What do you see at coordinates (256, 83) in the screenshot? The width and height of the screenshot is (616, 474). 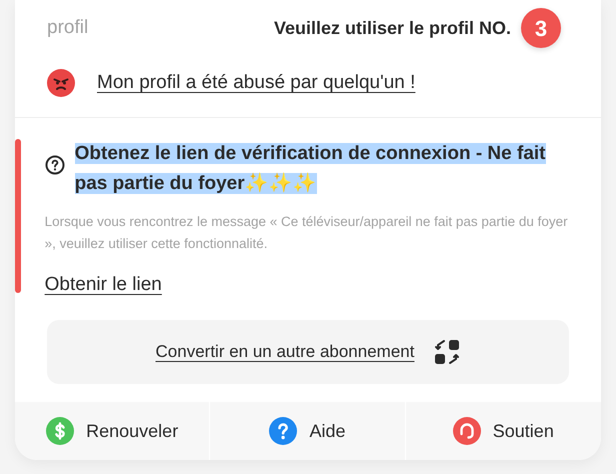 I see `abuse-report-link: Mon profil a été abusé par quelqu'un !` at bounding box center [256, 83].